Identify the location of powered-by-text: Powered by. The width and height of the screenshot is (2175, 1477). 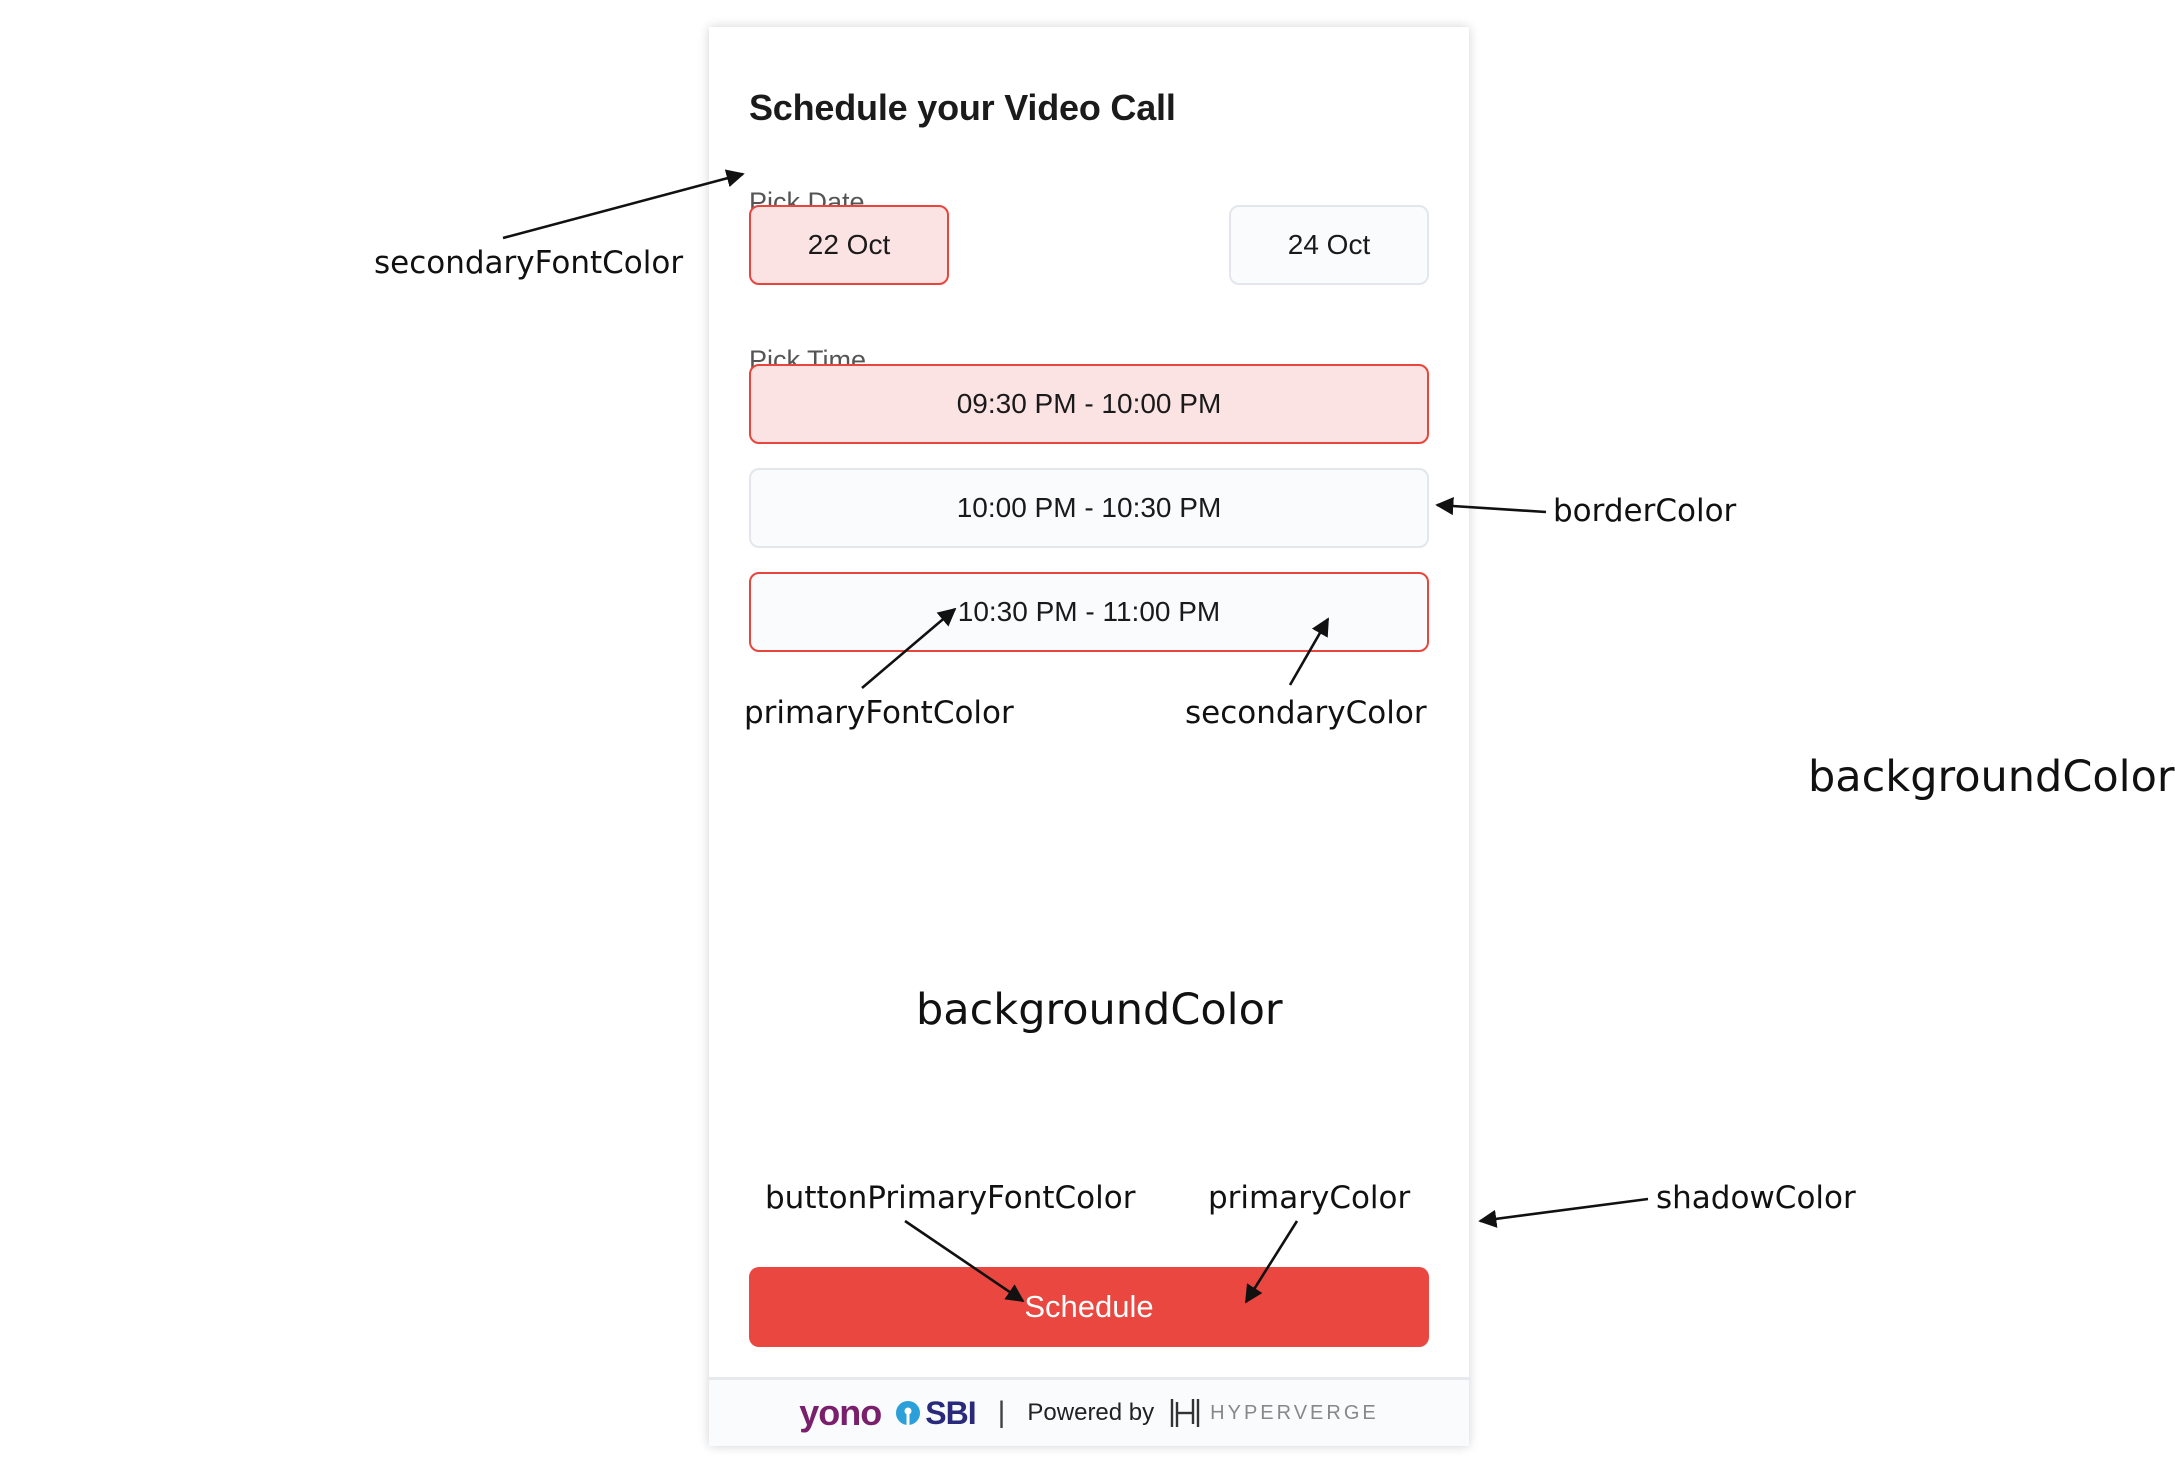
(1091, 1412).